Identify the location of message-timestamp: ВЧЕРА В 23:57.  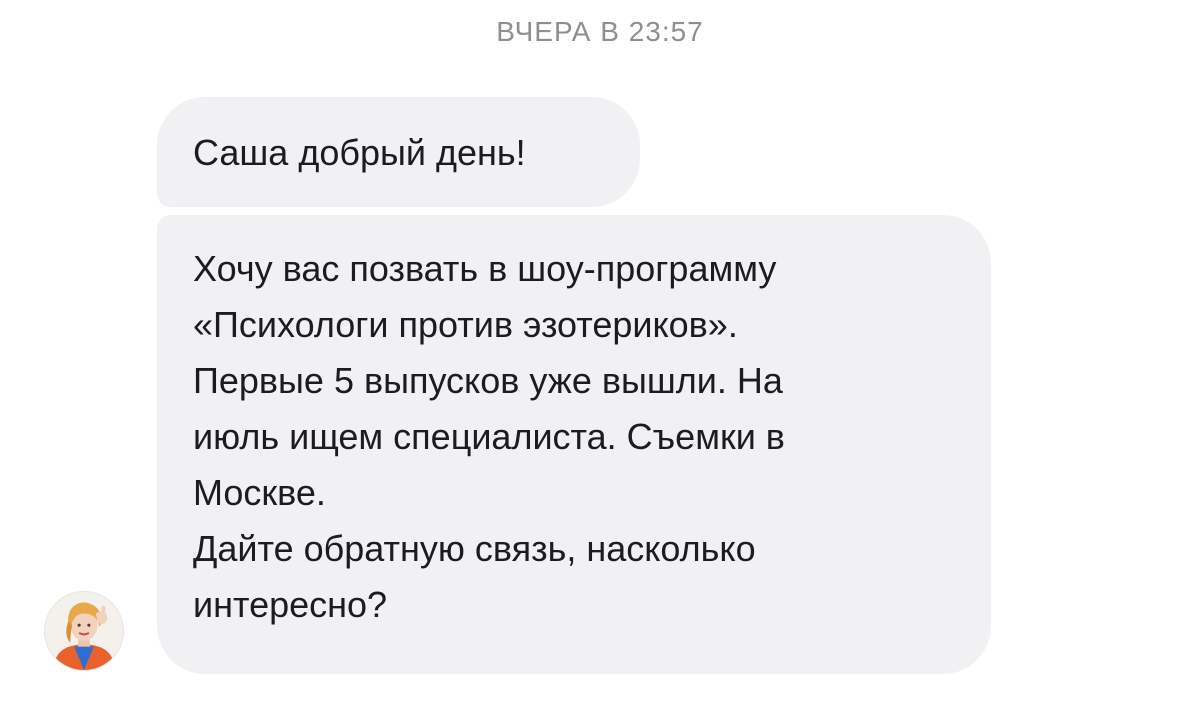
(600, 31).